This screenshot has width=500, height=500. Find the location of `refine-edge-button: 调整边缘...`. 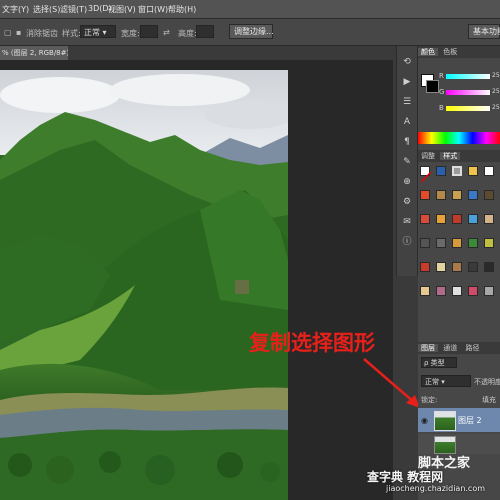

refine-edge-button: 调整边缘... is located at coordinates (251, 31).